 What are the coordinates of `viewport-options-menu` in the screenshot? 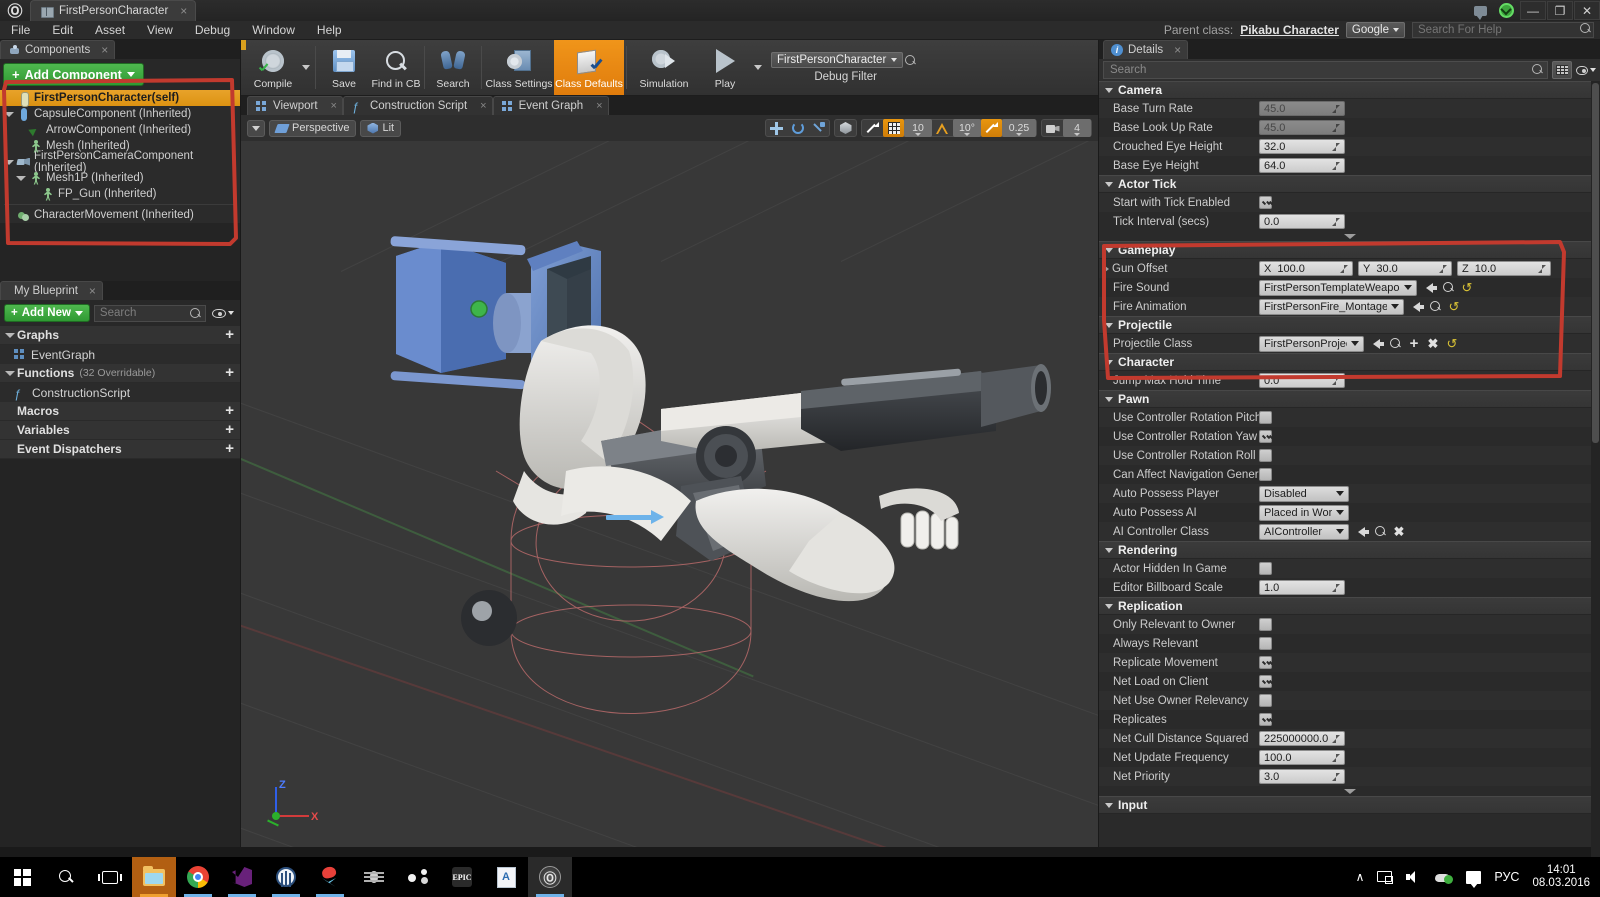 It's located at (256, 128).